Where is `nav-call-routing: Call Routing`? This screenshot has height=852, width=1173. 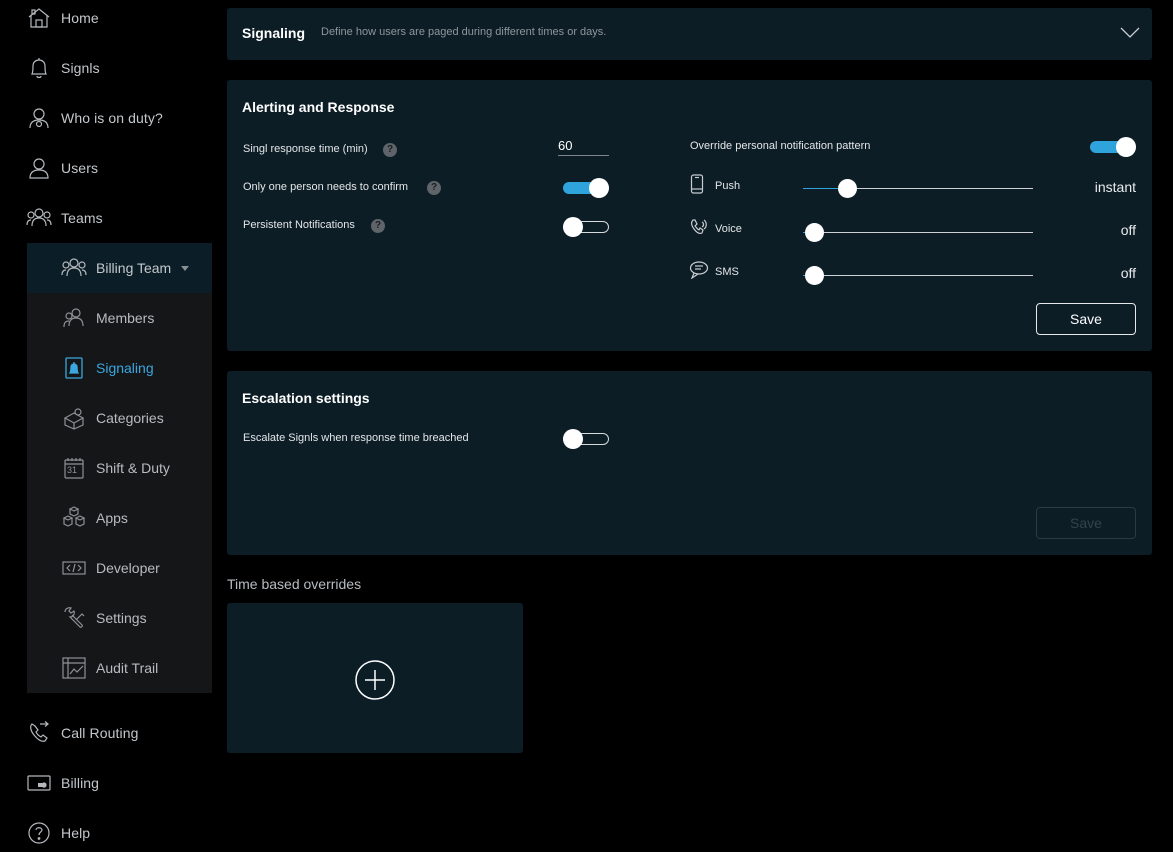 nav-call-routing: Call Routing is located at coordinates (82, 733).